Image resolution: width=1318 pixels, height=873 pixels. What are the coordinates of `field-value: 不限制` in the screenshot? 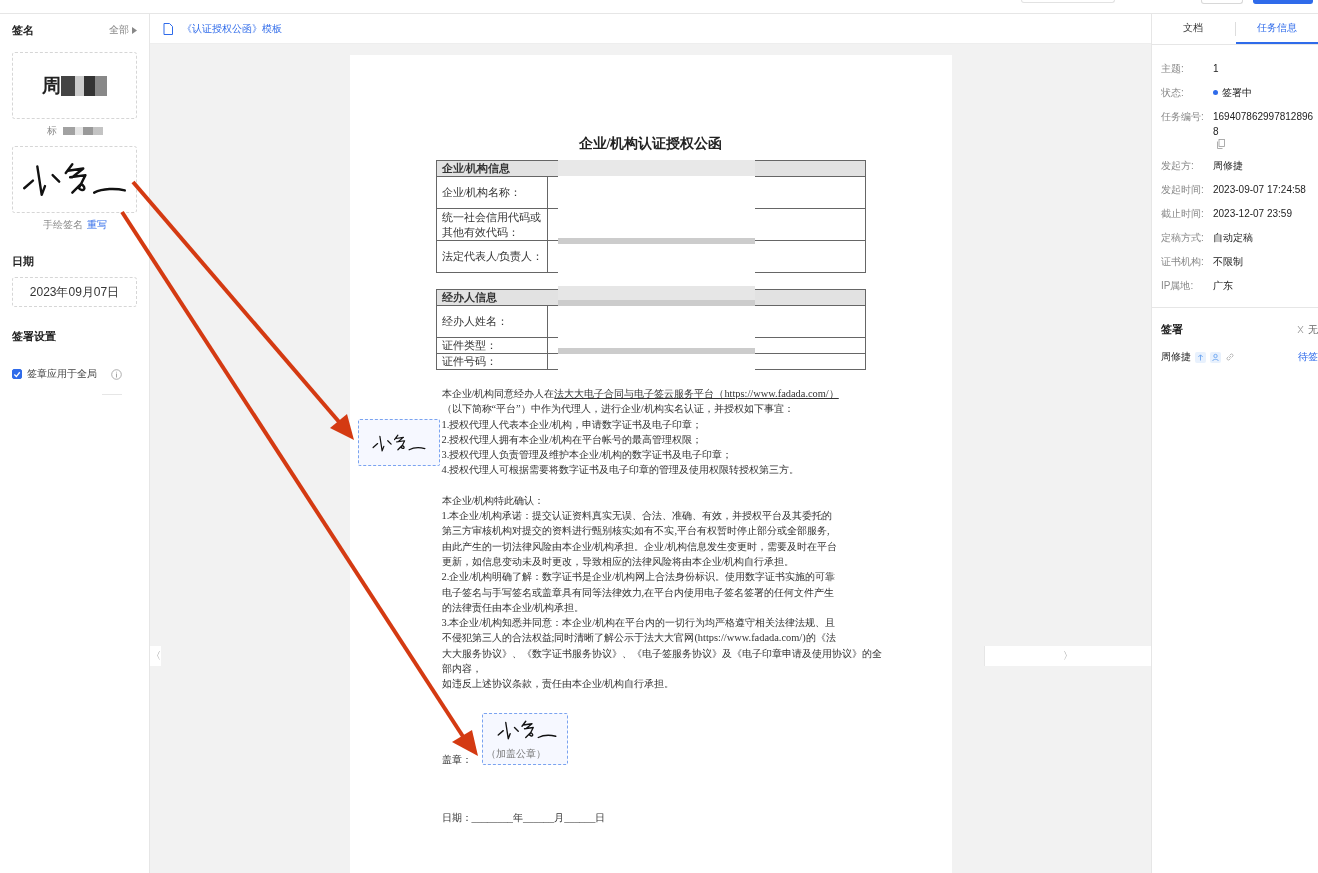 It's located at (1228, 262).